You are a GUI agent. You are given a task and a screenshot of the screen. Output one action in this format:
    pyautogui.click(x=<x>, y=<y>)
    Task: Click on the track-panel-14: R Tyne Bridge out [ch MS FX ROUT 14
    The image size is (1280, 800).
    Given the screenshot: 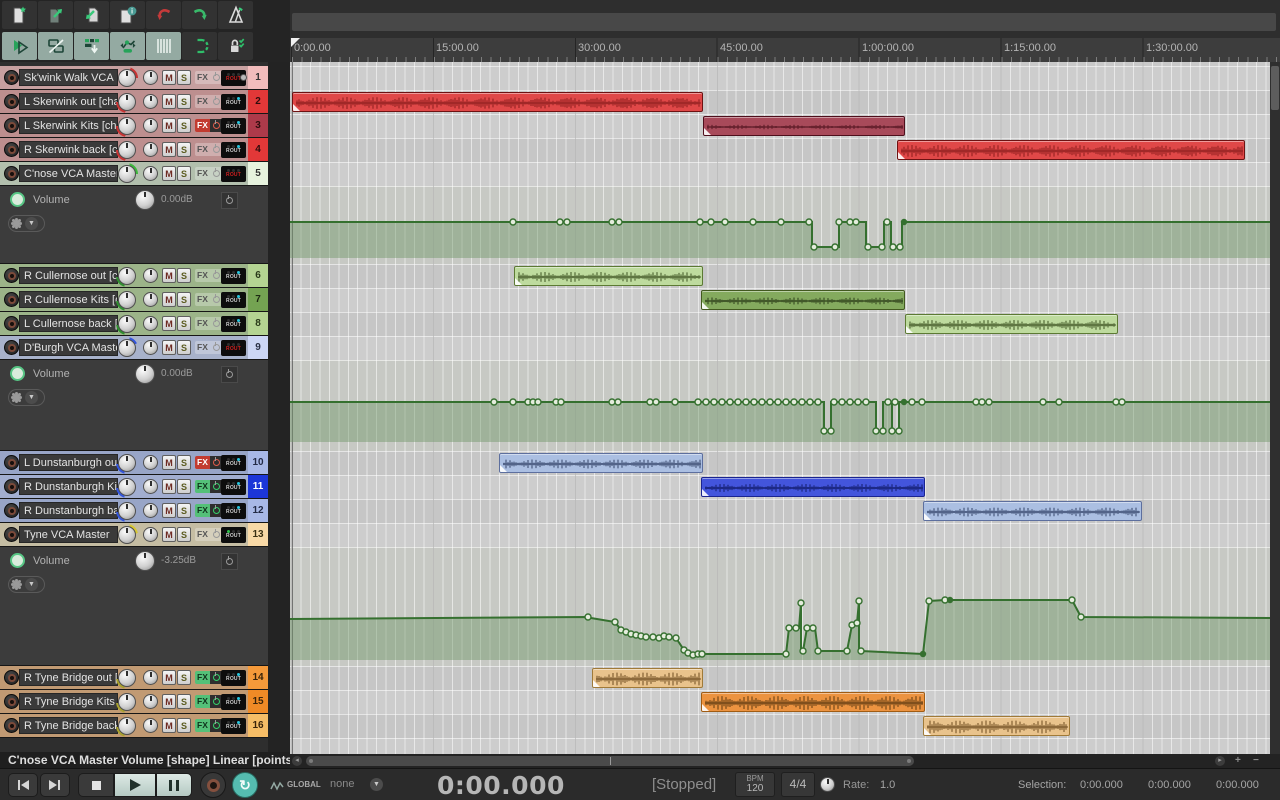 What is the action you would take?
    pyautogui.click(x=134, y=678)
    